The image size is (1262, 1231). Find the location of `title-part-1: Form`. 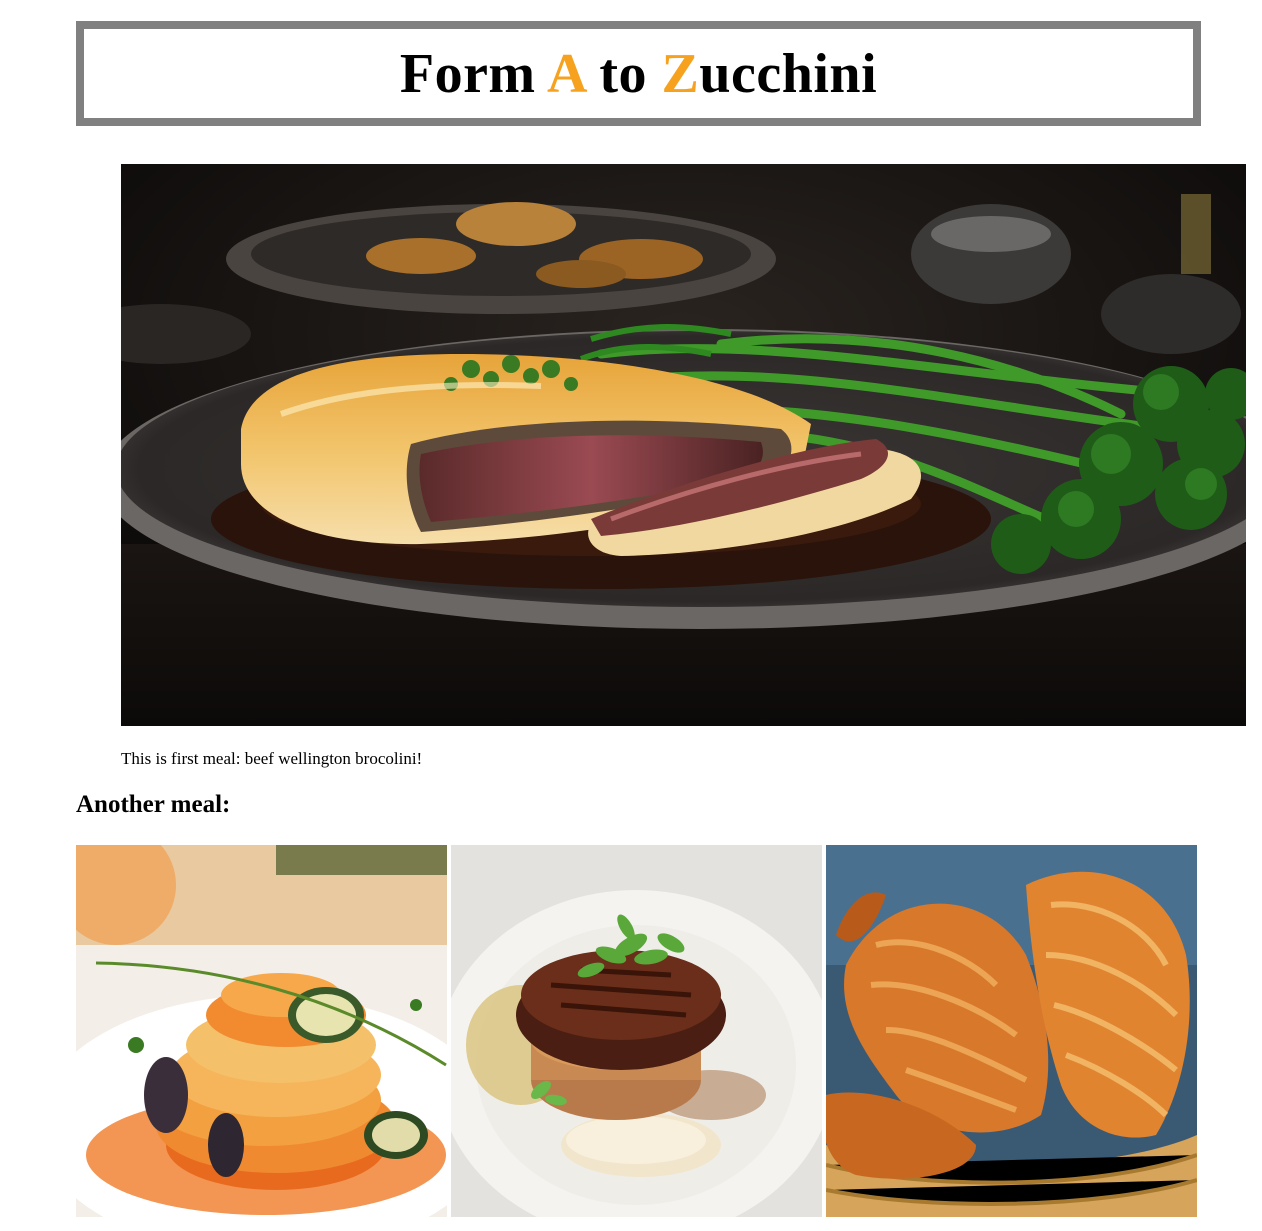

title-part-1: Form is located at coordinates (473, 73).